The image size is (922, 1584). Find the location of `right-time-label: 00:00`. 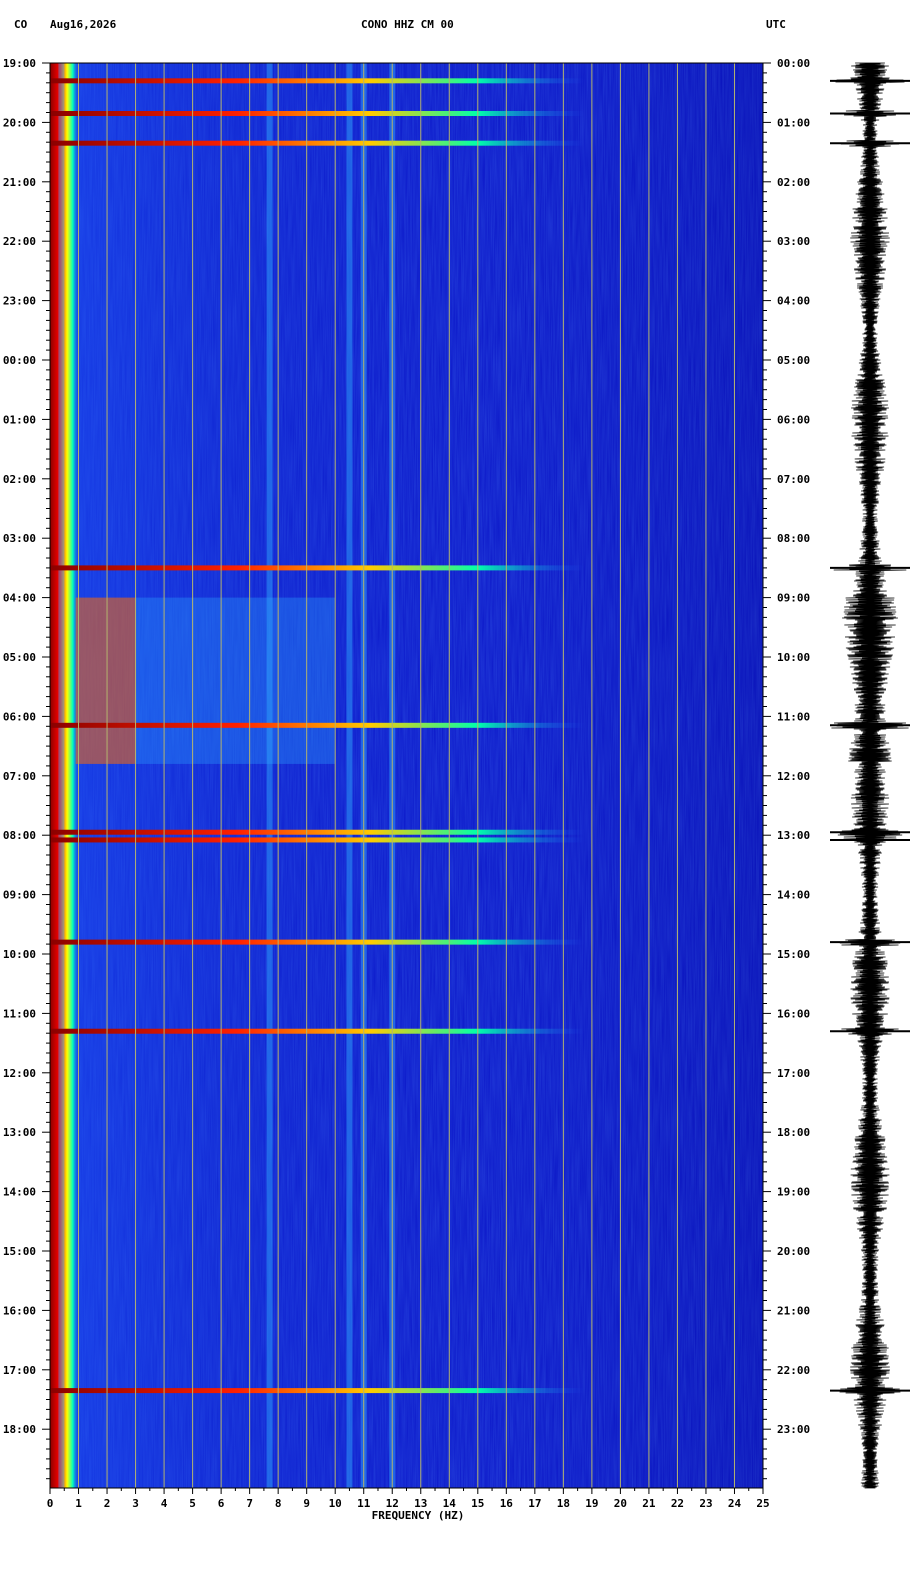

right-time-label: 00:00 is located at coordinates (793, 63).